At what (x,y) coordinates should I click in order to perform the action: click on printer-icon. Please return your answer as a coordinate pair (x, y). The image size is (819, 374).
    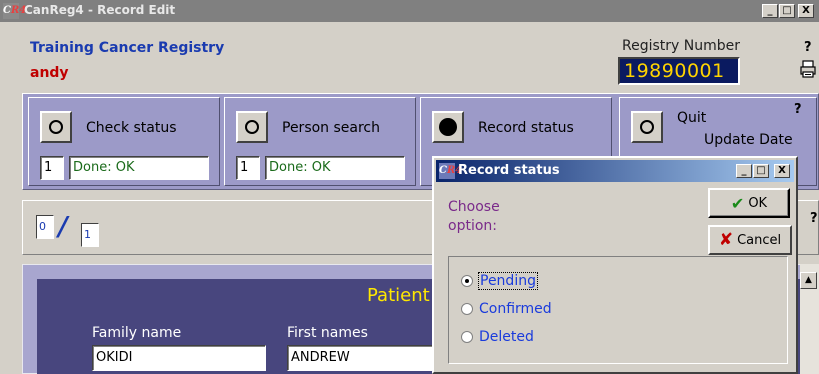
    Looking at the image, I should click on (808, 69).